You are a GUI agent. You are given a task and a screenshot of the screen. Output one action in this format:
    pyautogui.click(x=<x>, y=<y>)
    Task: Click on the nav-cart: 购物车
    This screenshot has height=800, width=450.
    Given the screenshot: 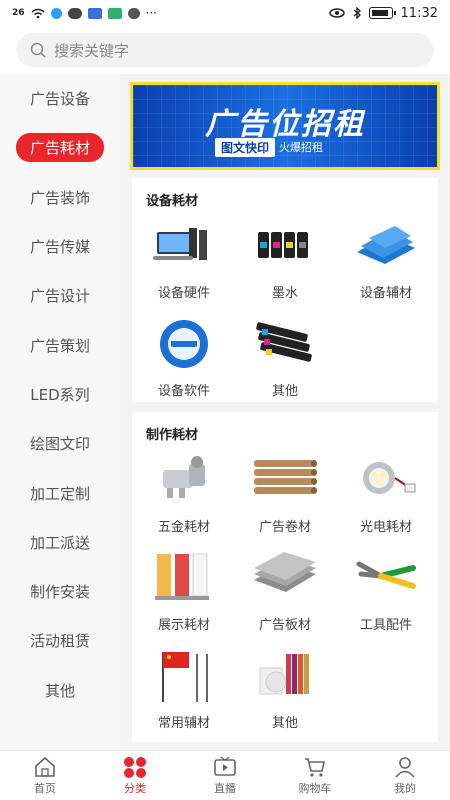 What is the action you would take?
    pyautogui.click(x=315, y=775)
    